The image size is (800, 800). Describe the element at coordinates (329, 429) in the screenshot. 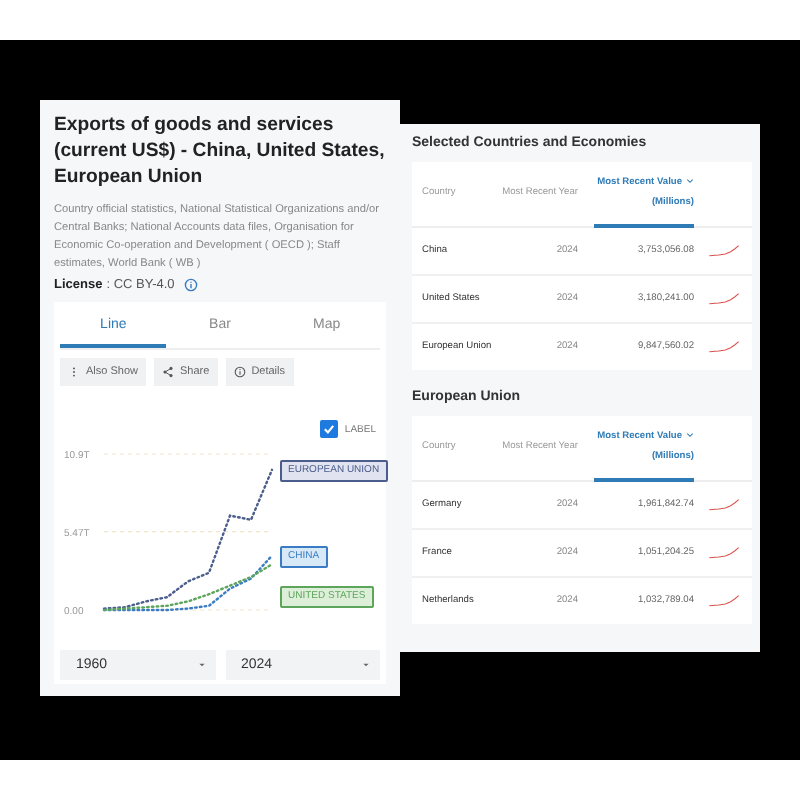

I see `label-checkbox` at that location.